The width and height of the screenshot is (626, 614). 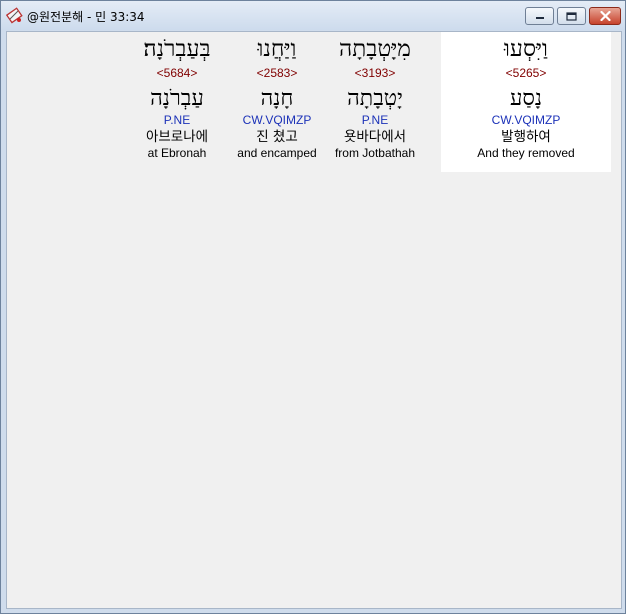 I want to click on minimize-icon, so click(x=539, y=18).